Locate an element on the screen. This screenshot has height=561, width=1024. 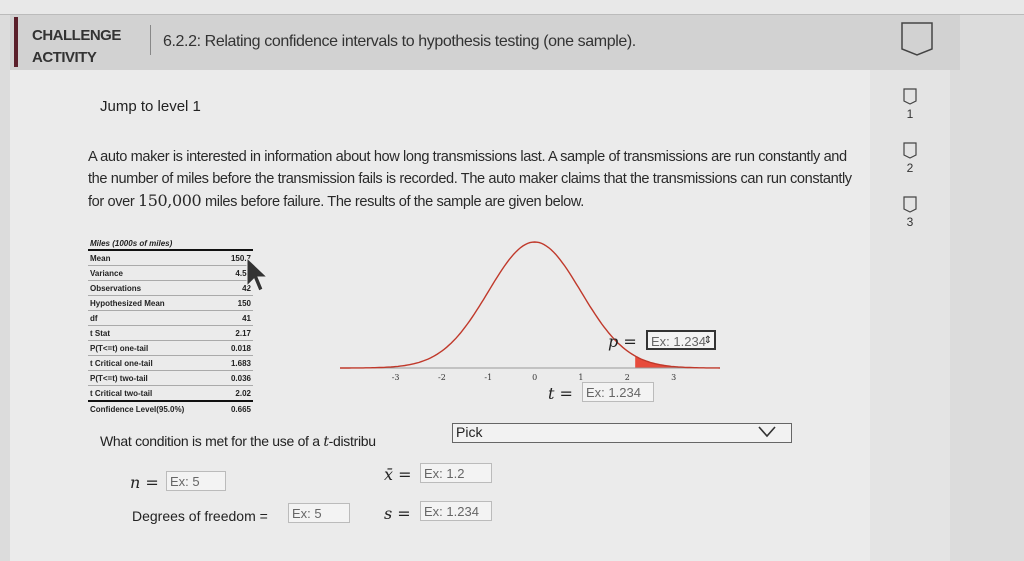
x-tick-label: 3 is located at coordinates (673, 377).